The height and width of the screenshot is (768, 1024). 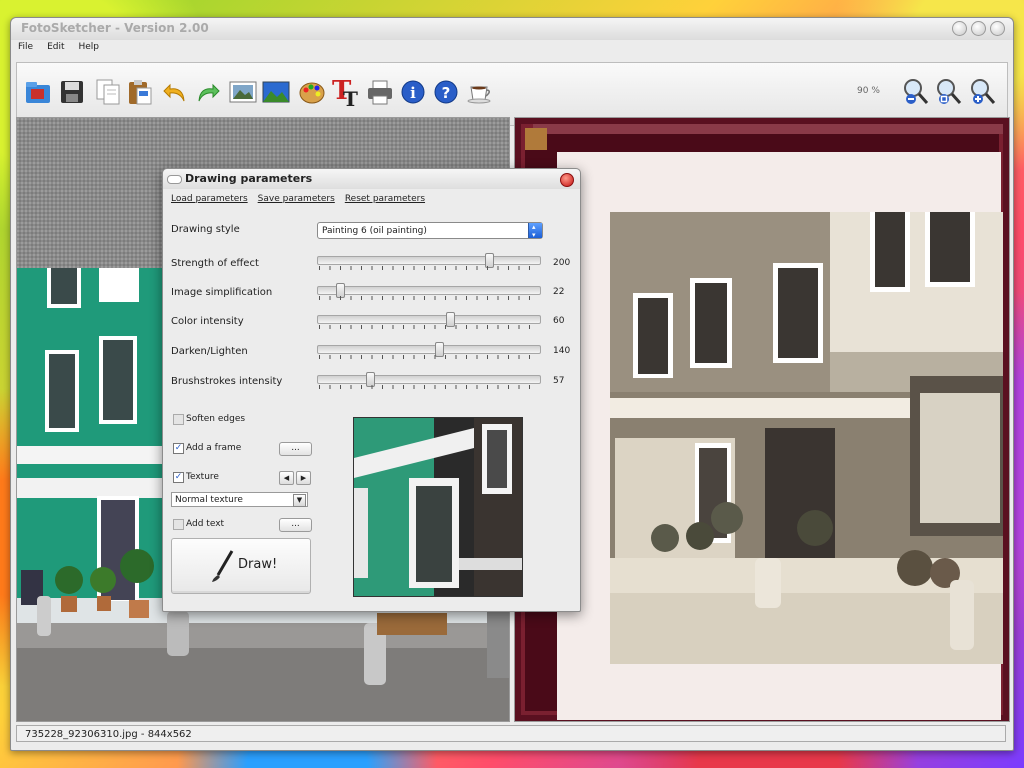 I want to click on preview-image, so click(x=438, y=507).